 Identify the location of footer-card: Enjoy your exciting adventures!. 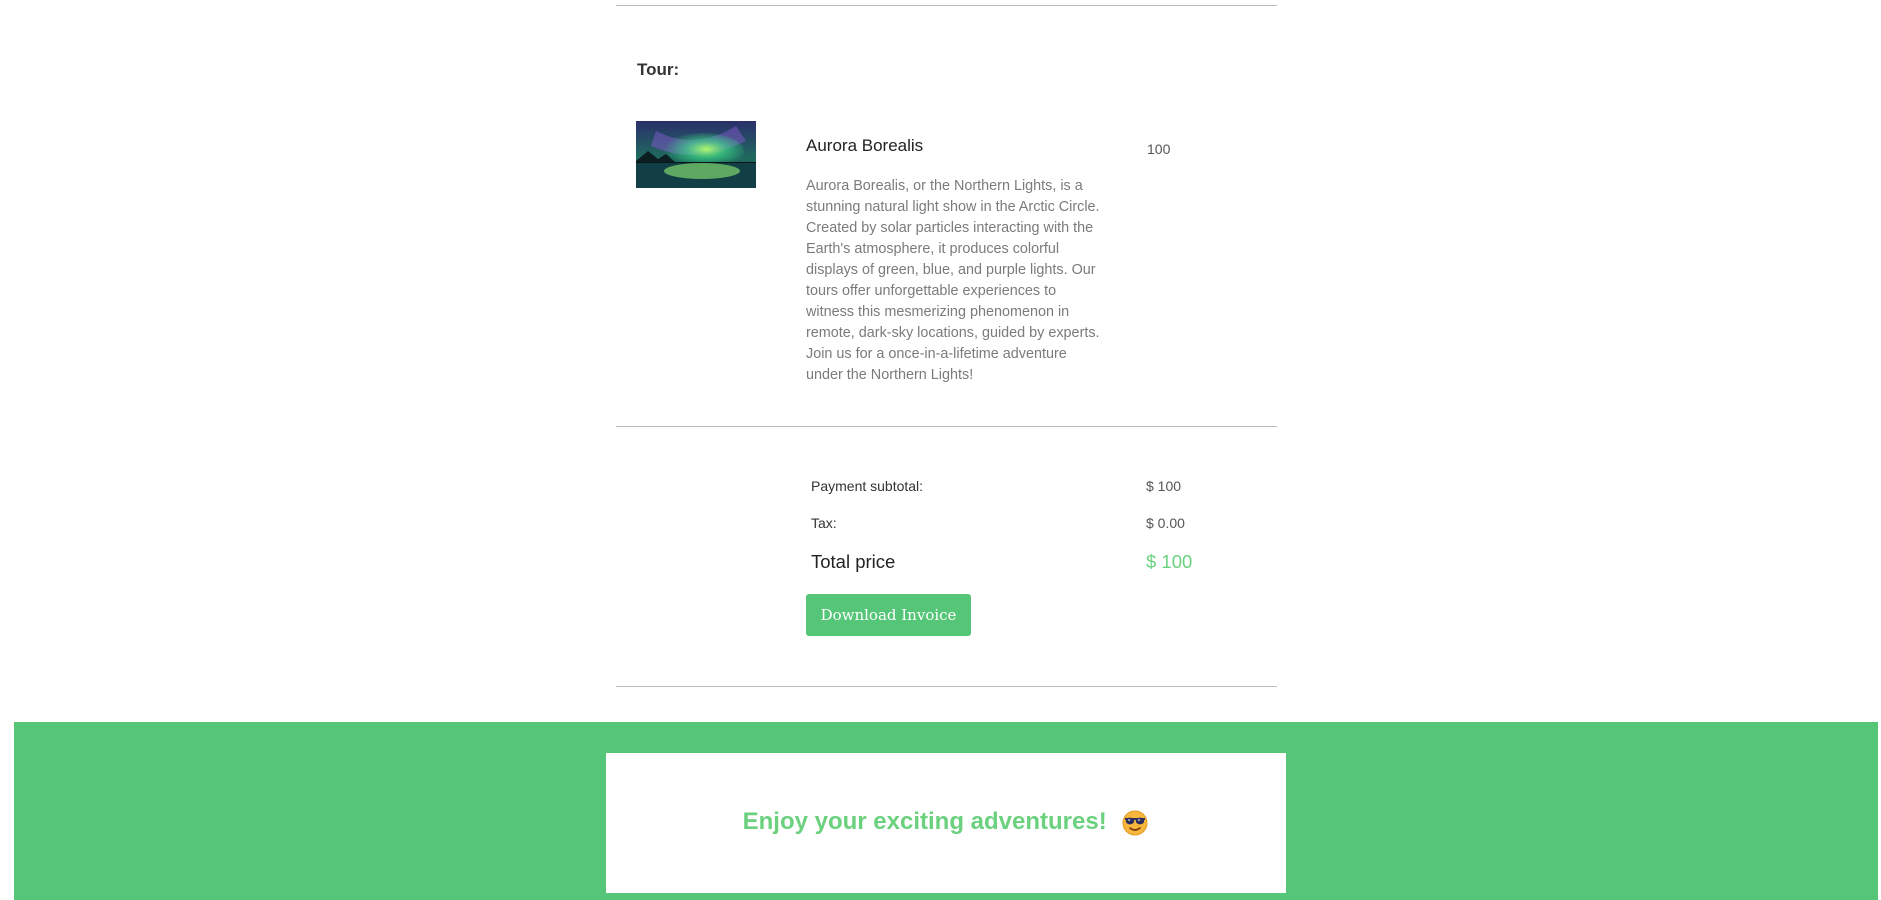
(946, 823).